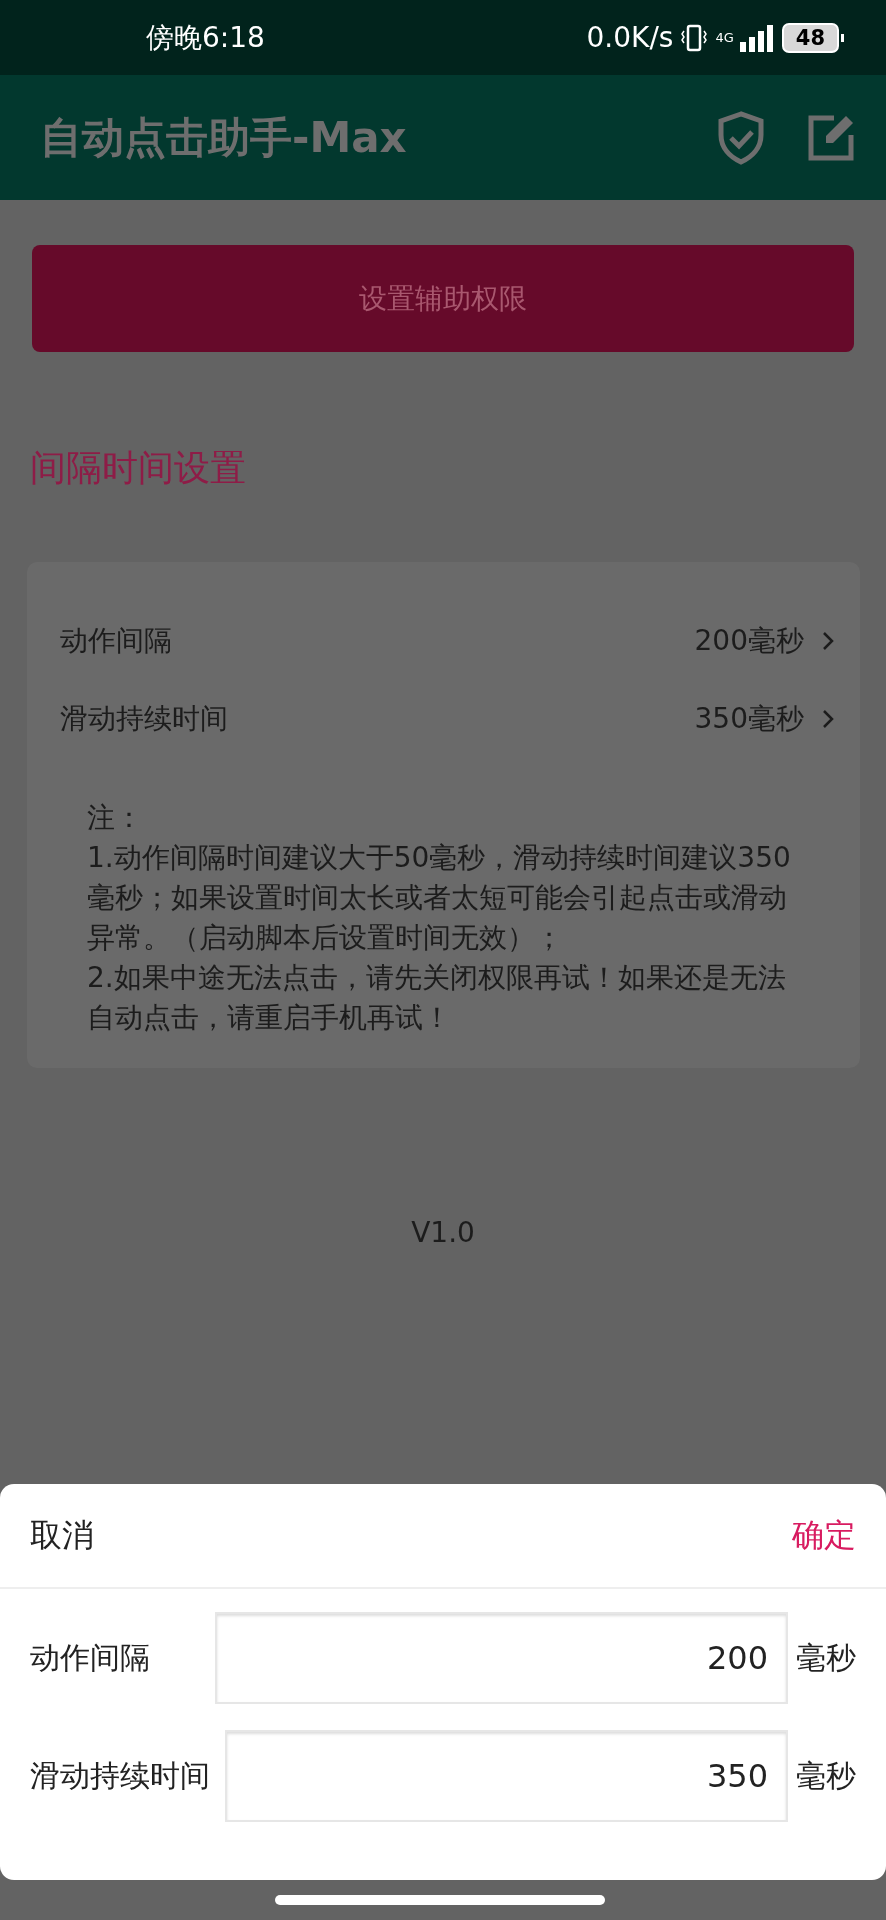  Describe the element at coordinates (120, 1775) in the screenshot. I see `field-label: 滑动持续时间` at that location.